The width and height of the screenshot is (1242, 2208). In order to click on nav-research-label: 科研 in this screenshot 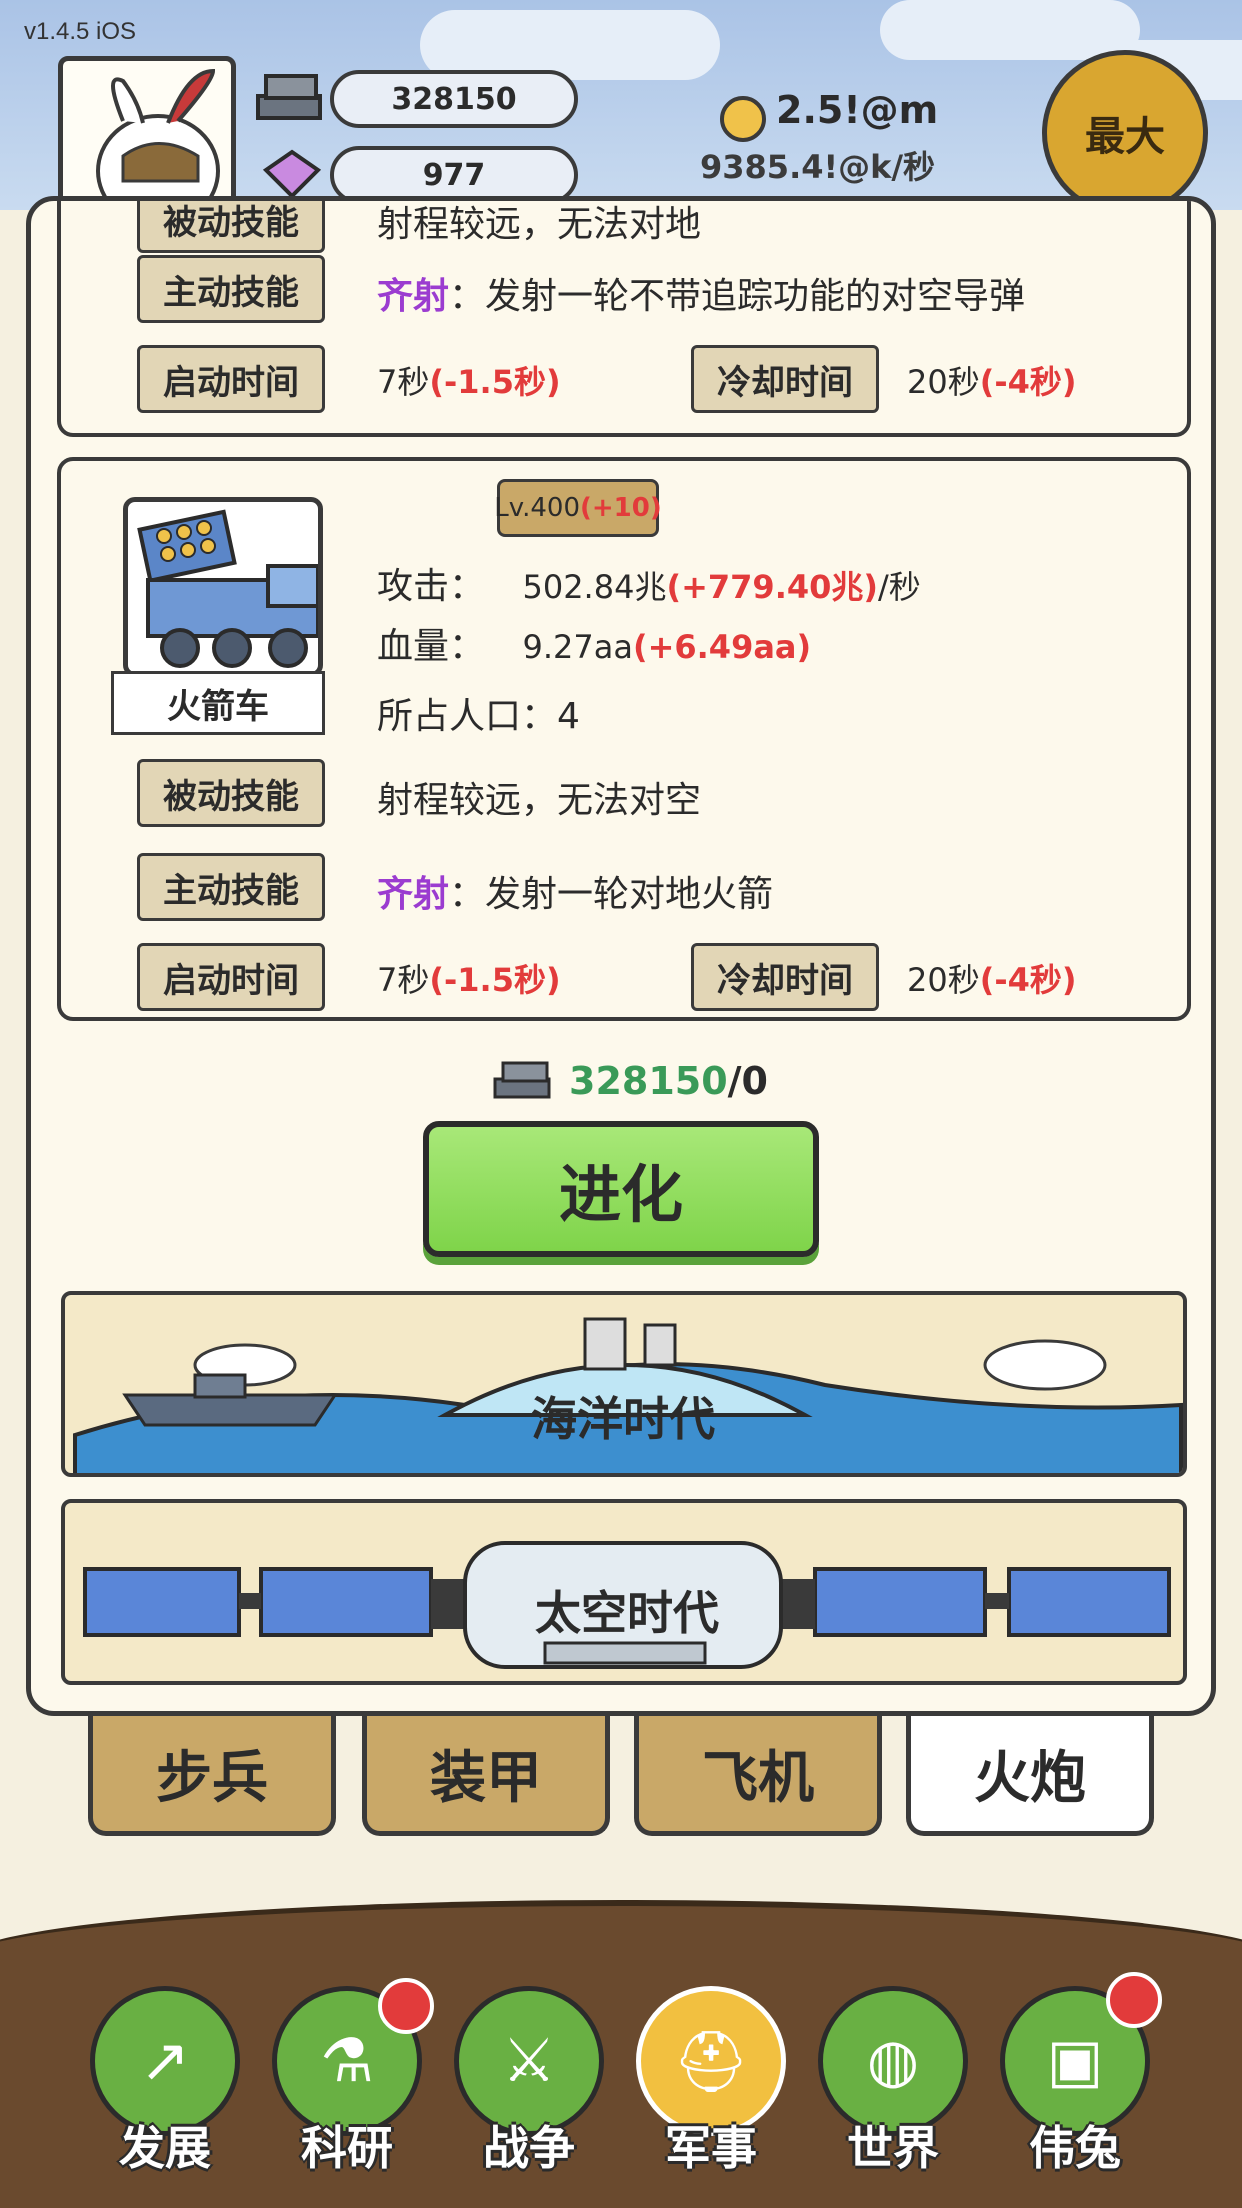, I will do `click(347, 2148)`.